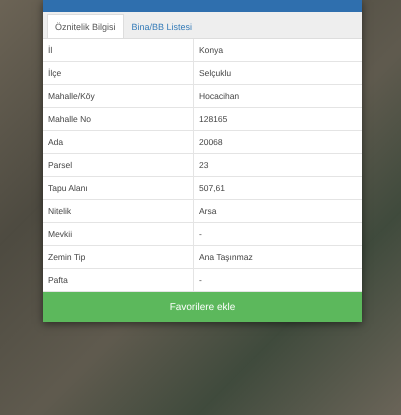  I want to click on value-cell-text: 128165, so click(213, 119).